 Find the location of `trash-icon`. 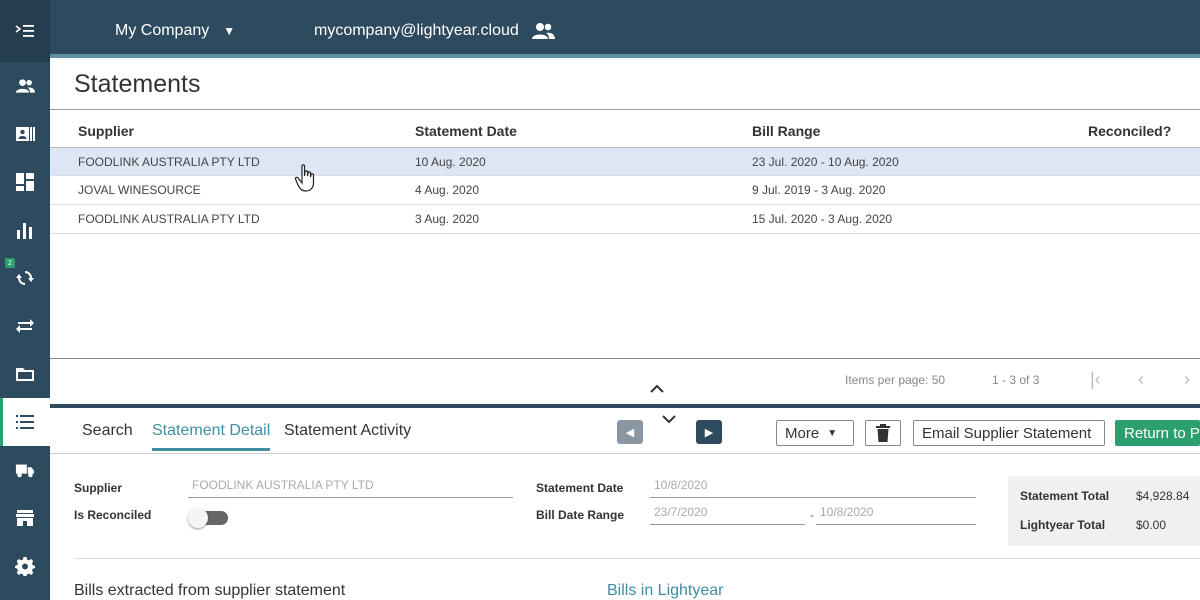

trash-icon is located at coordinates (883, 433).